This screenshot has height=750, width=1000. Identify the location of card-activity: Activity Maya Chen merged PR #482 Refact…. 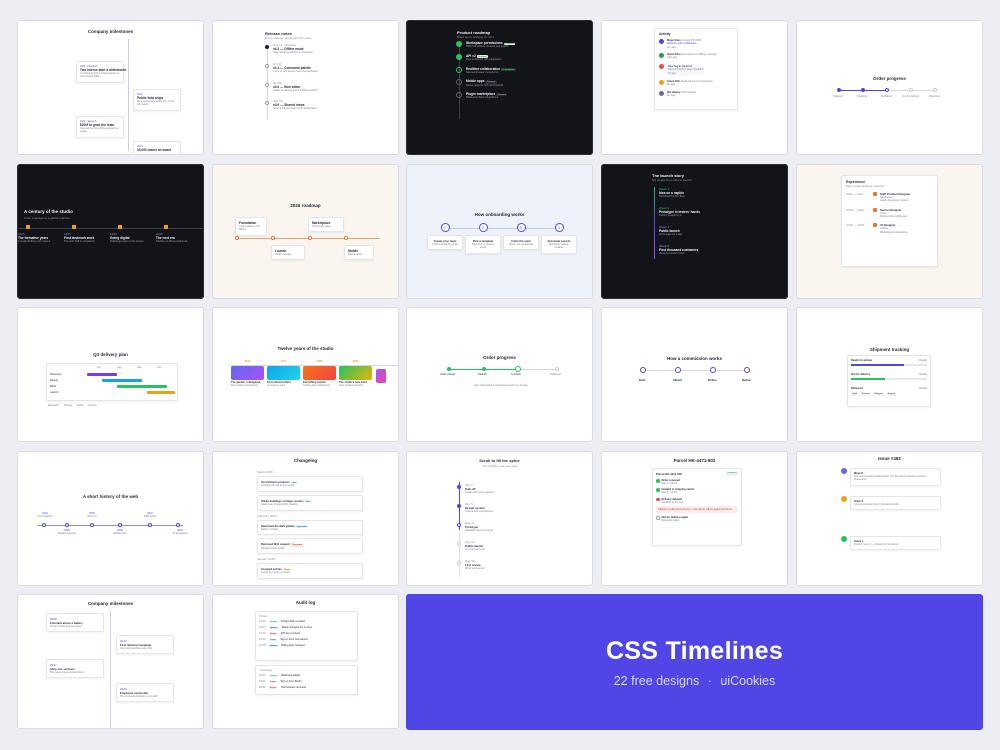
(694, 87).